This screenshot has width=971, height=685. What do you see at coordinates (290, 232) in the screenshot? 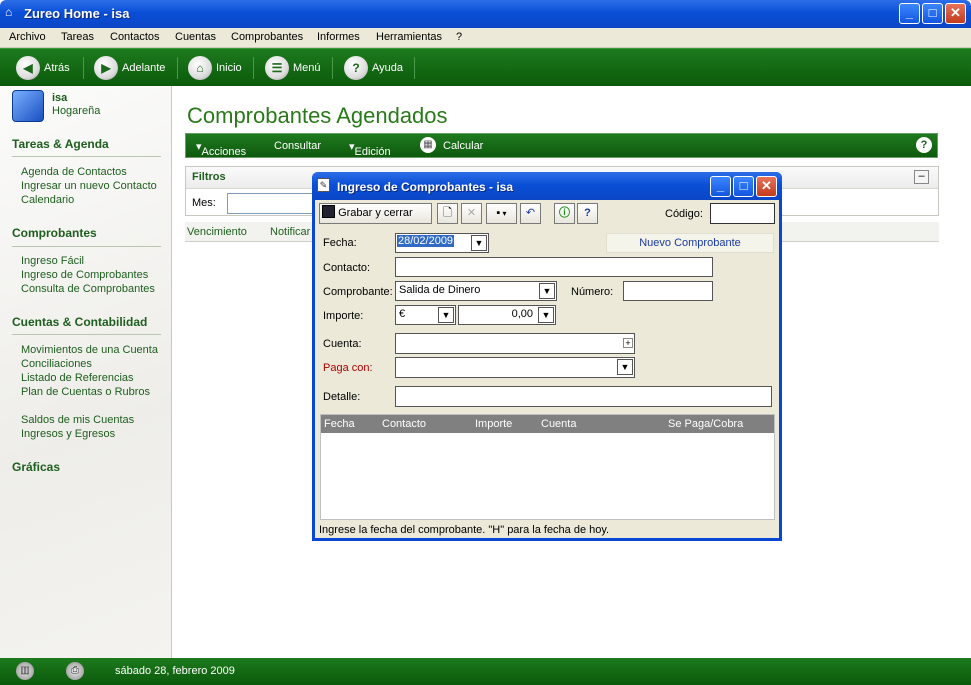
I see `column-notificar: Notificar` at bounding box center [290, 232].